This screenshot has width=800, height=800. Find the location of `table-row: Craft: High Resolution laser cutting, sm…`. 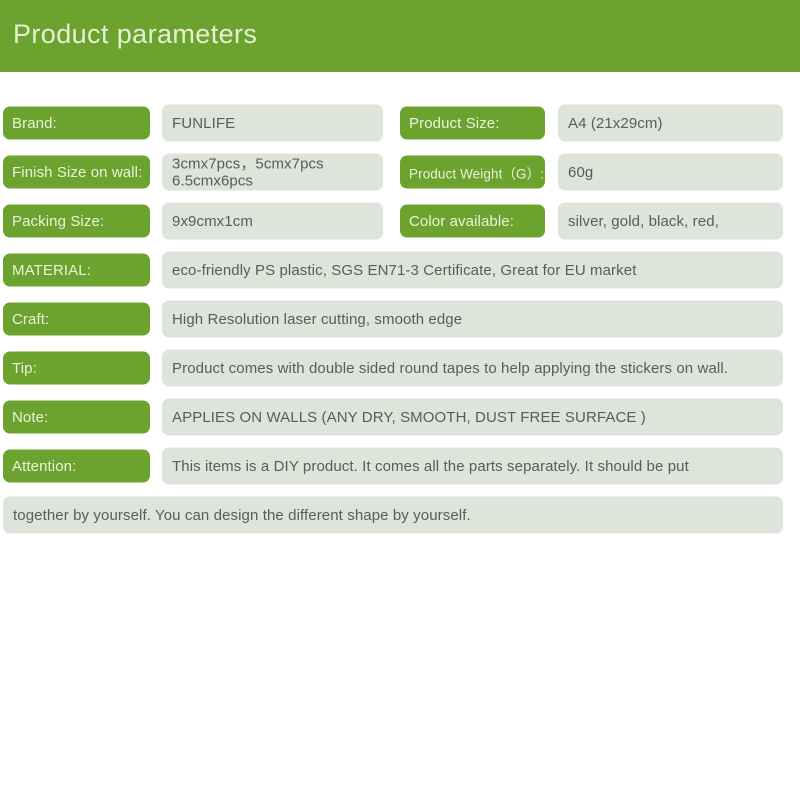

table-row: Craft: High Resolution laser cutting, sm… is located at coordinates (400, 319).